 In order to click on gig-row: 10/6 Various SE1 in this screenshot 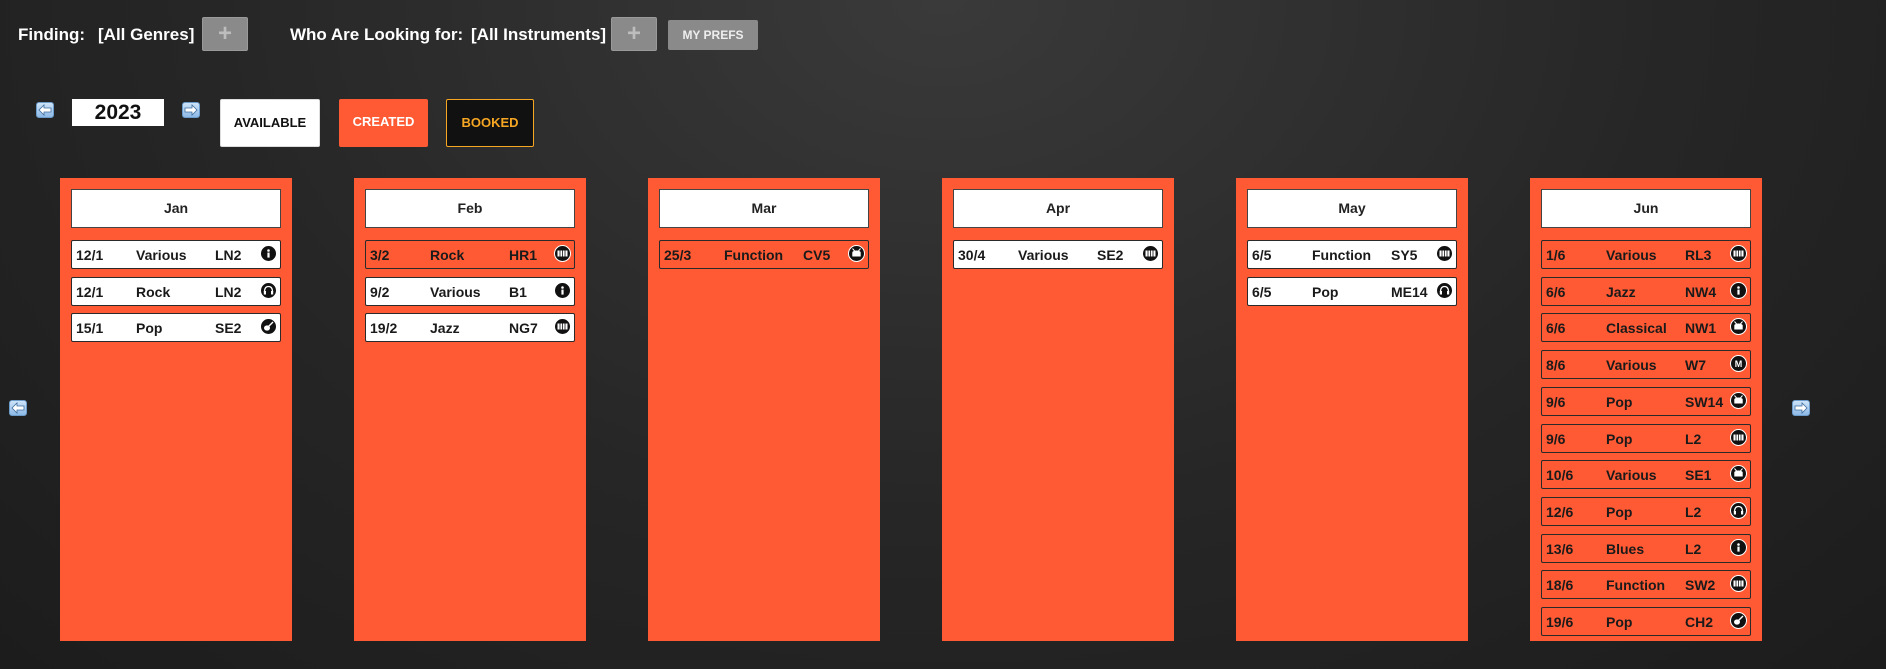, I will do `click(1646, 475)`.